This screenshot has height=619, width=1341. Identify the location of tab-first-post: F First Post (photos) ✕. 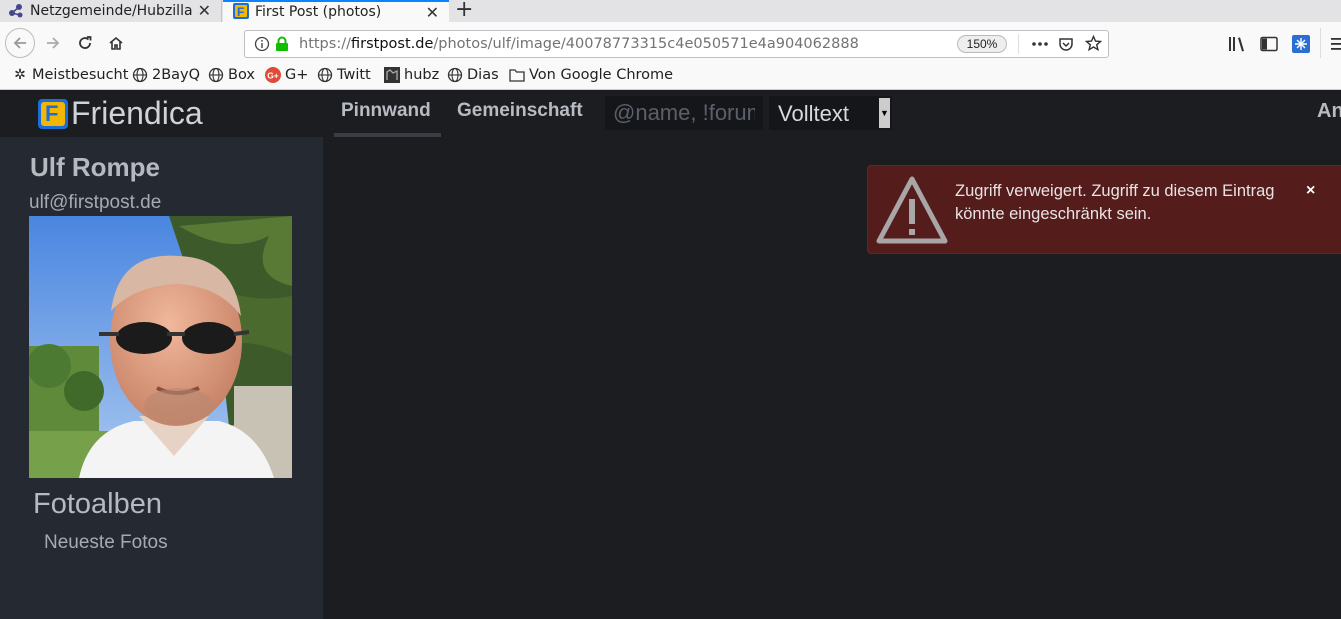
(336, 11).